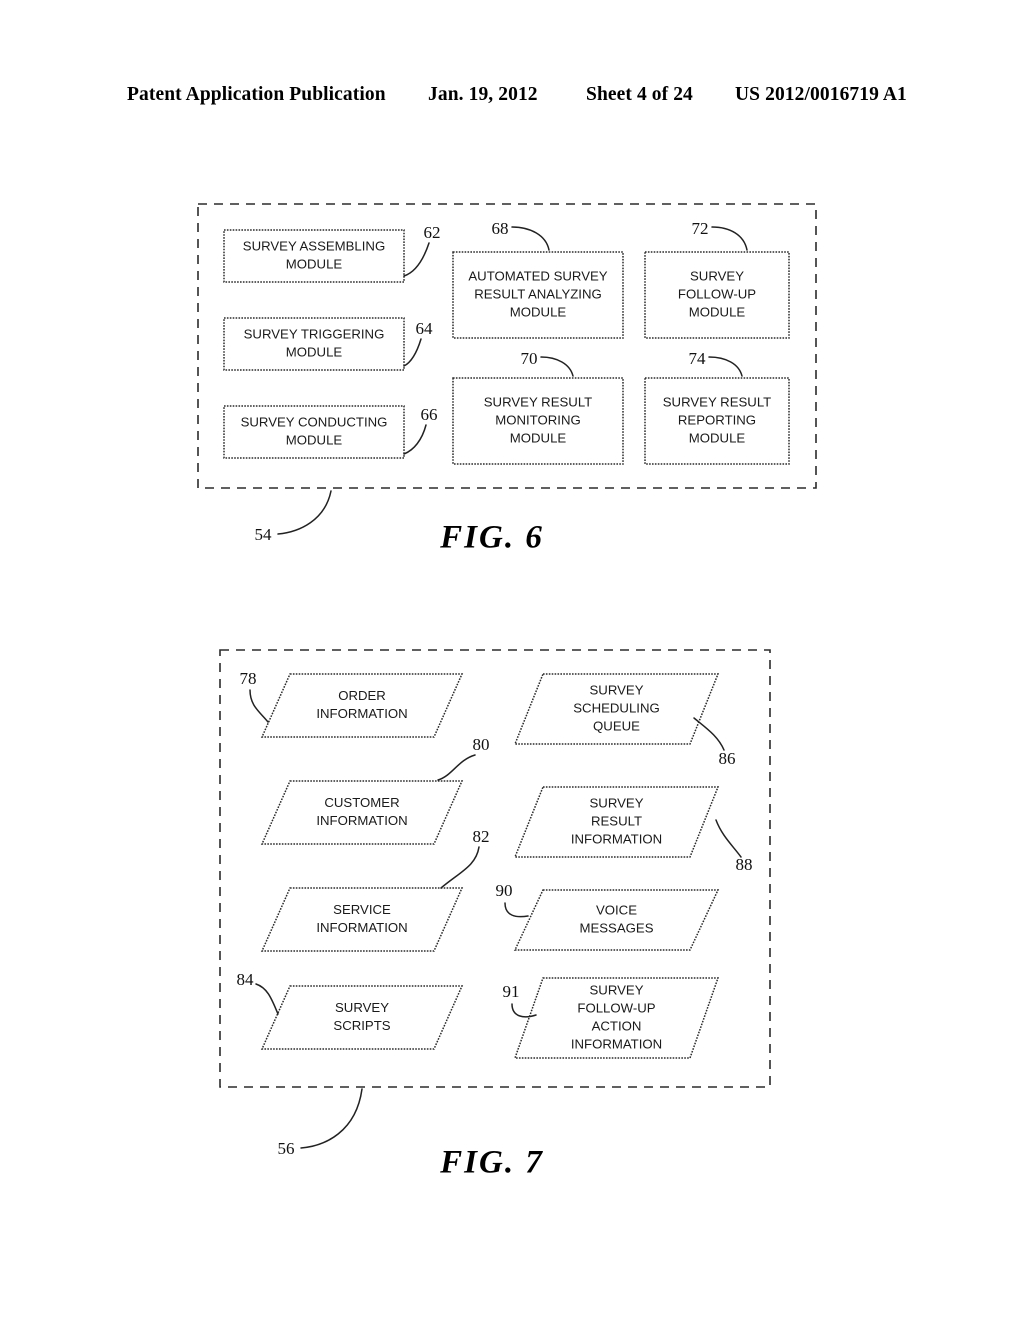 The width and height of the screenshot is (1024, 1320). What do you see at coordinates (616, 909) in the screenshot?
I see `node-label-line: VOICE` at bounding box center [616, 909].